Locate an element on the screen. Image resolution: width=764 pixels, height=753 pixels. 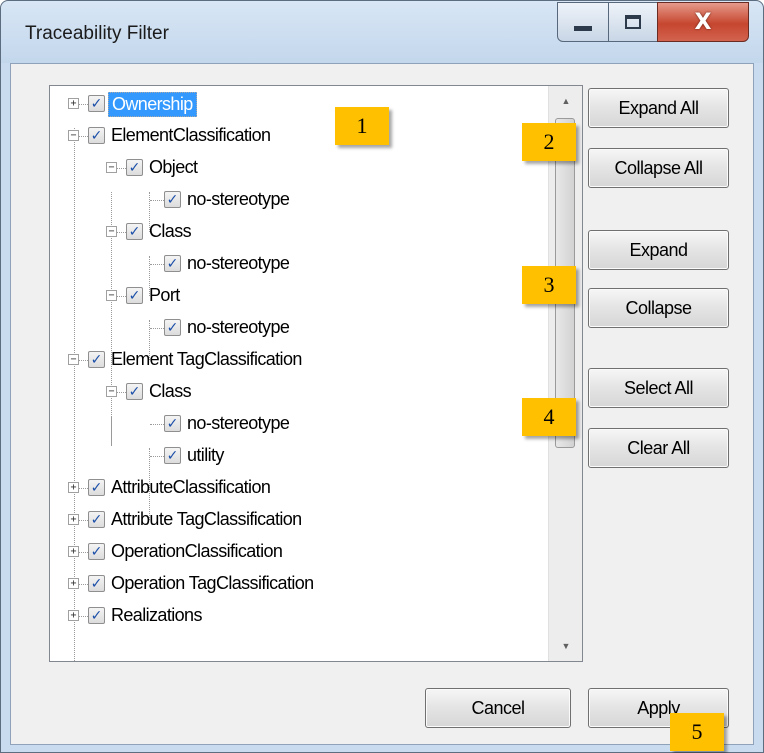
callout-badge-1: 1 is located at coordinates (362, 126).